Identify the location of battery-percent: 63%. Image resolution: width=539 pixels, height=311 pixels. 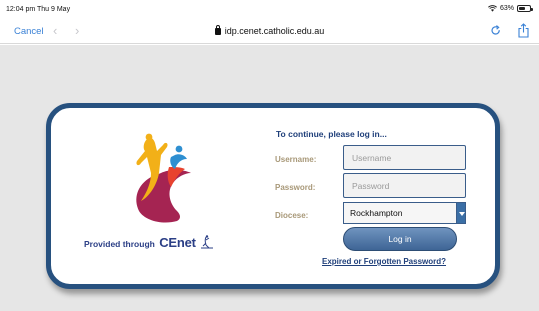
(506, 8).